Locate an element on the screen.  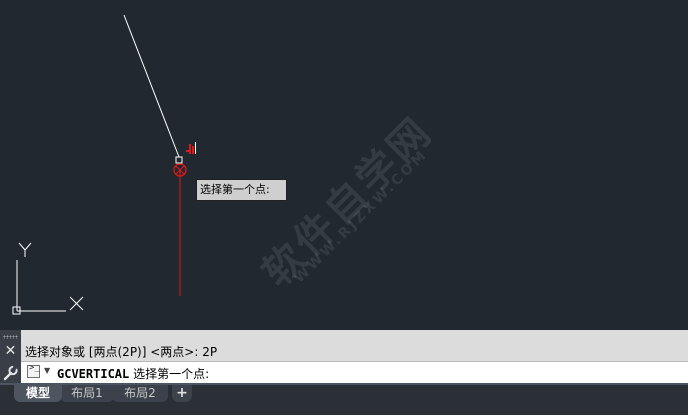
command-prompt: 选择第一个点: is located at coordinates (171, 374).